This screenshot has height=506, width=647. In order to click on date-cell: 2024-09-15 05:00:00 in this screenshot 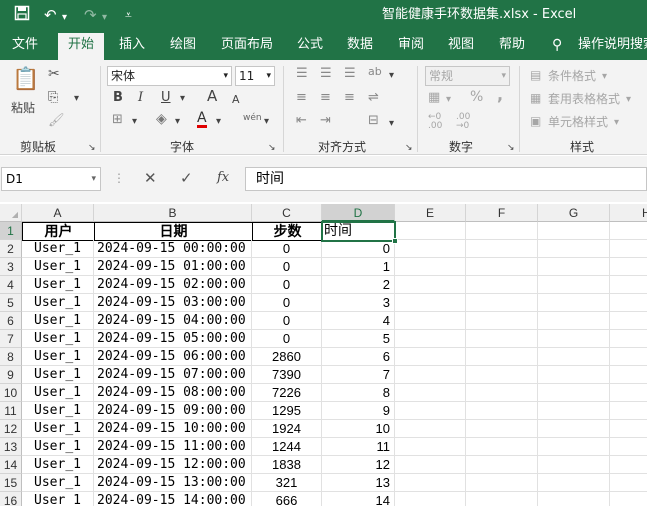, I will do `click(173, 339)`.